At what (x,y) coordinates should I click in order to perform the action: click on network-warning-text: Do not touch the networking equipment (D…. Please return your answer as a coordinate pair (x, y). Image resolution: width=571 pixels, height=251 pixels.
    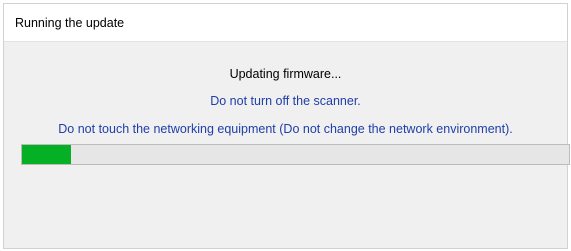
    Looking at the image, I should click on (285, 129).